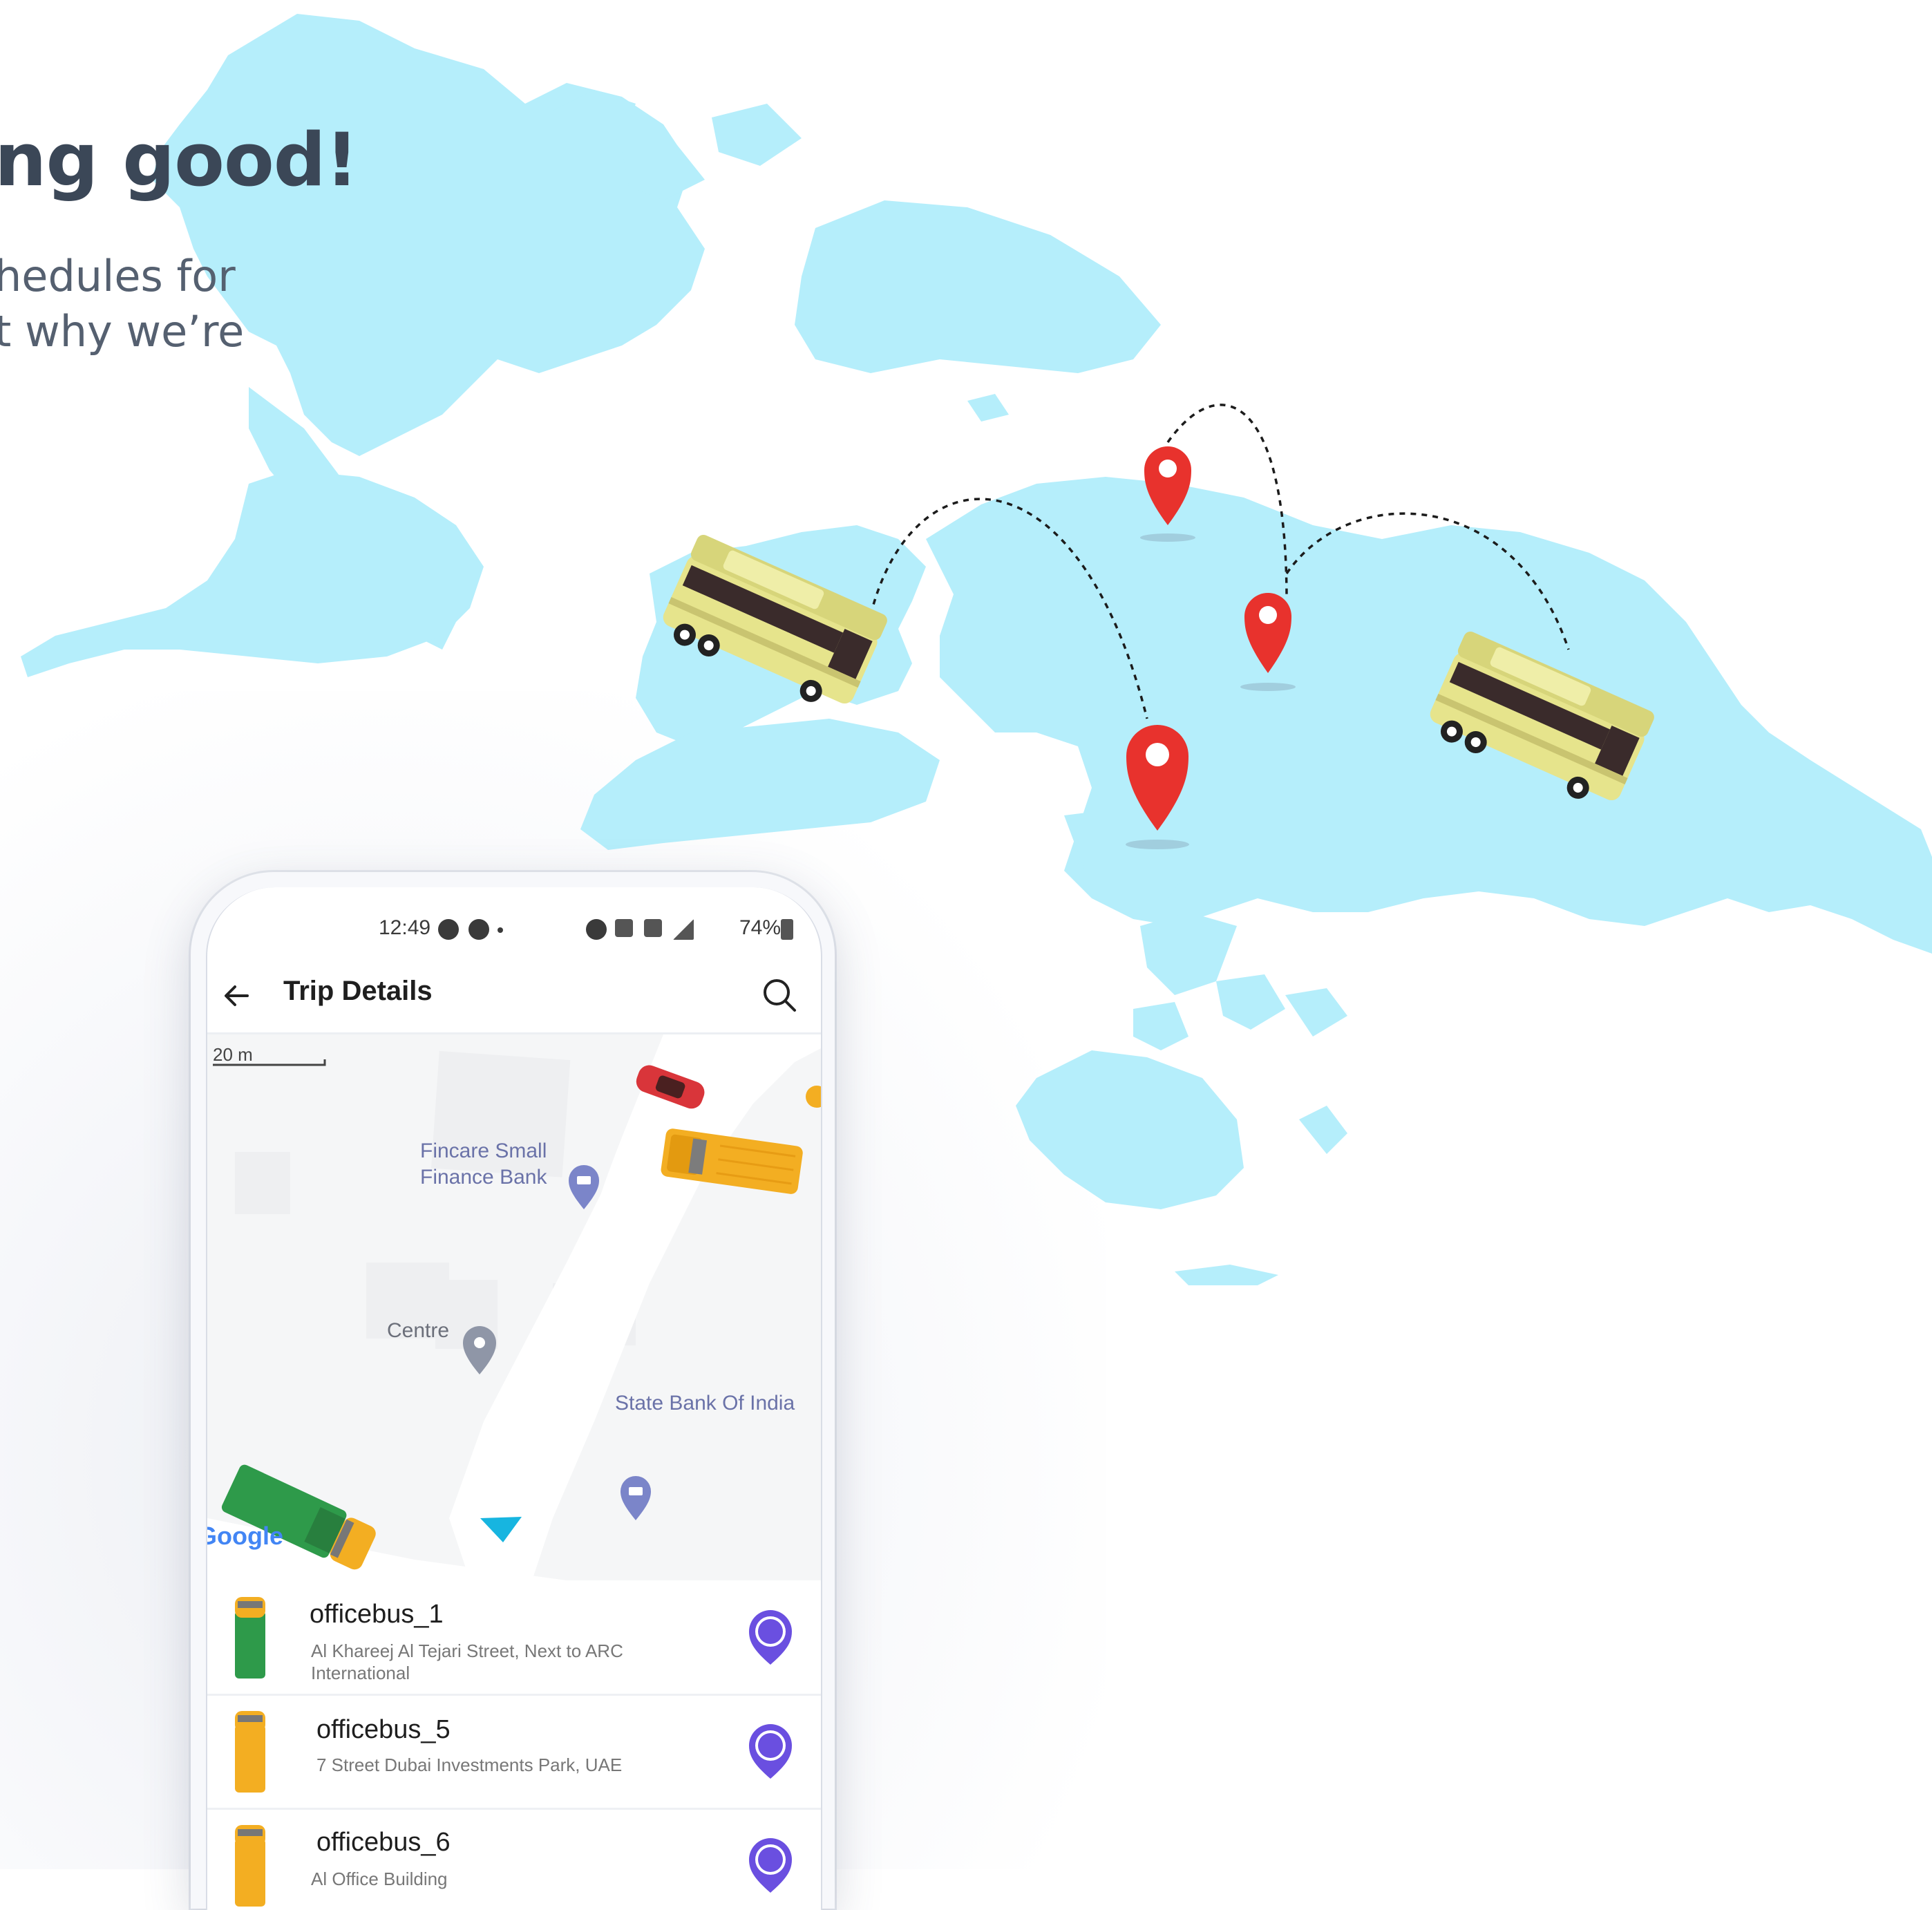  I want to click on map-label-centre: Centre, so click(418, 1331).